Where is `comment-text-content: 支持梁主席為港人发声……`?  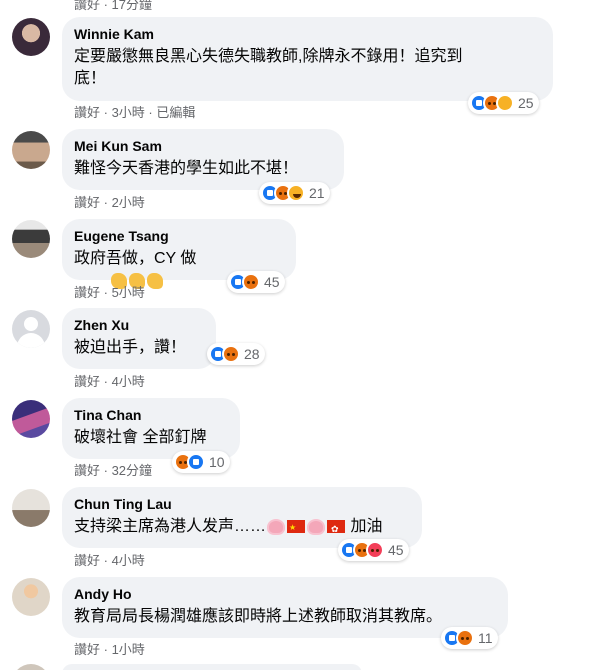
comment-text-content: 支持梁主席為港人发声…… is located at coordinates (170, 526).